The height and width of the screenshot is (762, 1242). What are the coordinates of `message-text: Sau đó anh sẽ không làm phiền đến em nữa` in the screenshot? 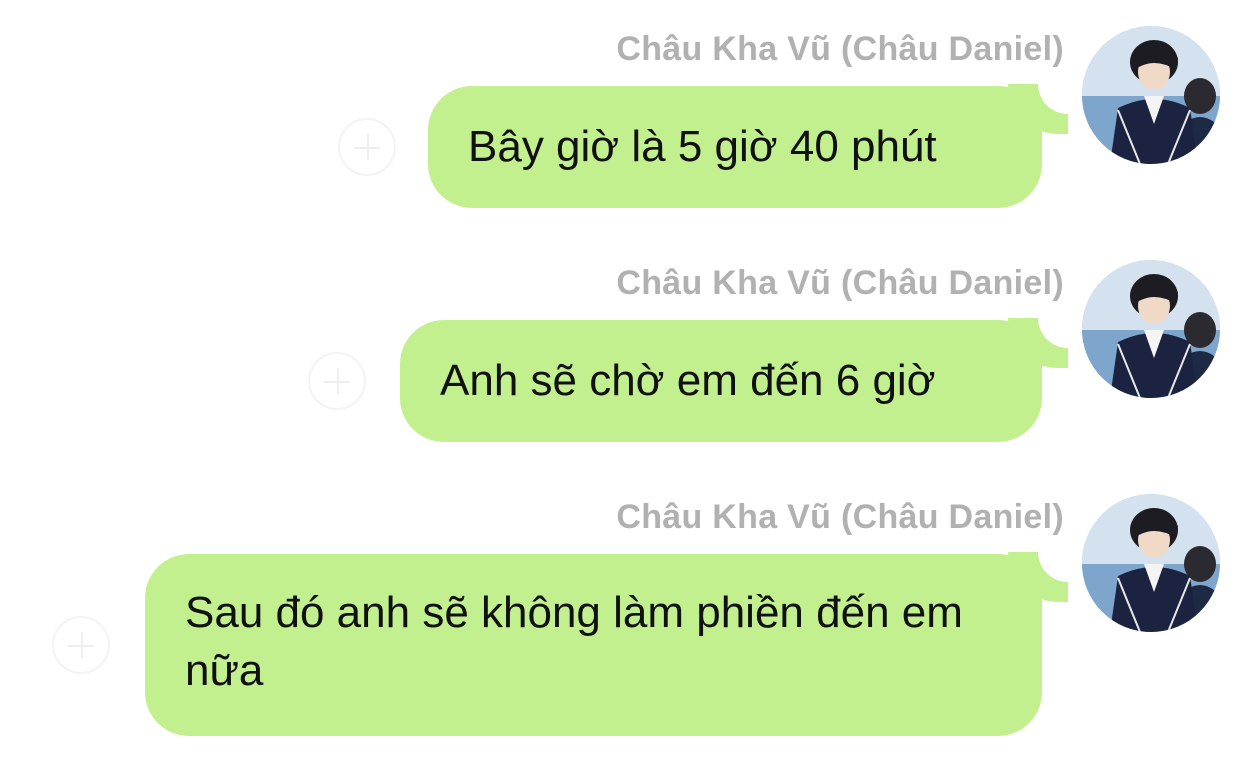 It's located at (574, 641).